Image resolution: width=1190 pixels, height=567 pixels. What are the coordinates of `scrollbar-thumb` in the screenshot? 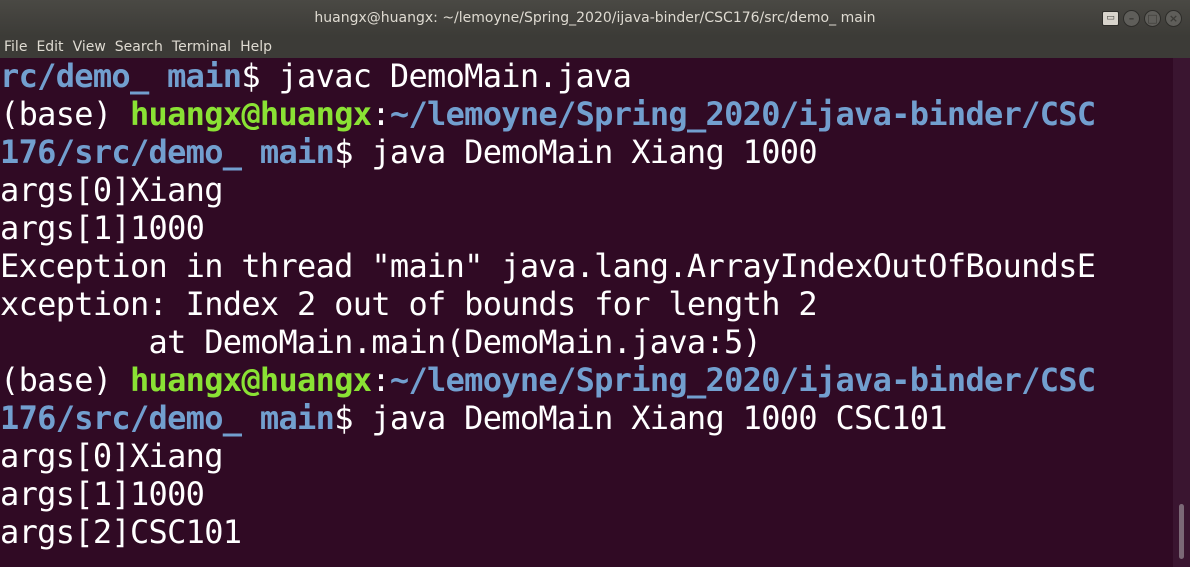 It's located at (1181, 531).